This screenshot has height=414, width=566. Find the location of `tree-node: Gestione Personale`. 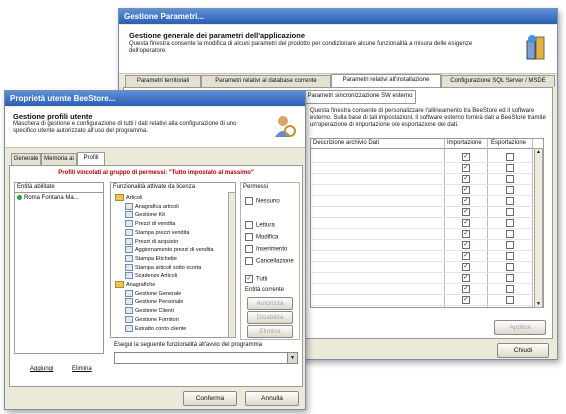

tree-node: Gestione Personale is located at coordinates (154, 302).